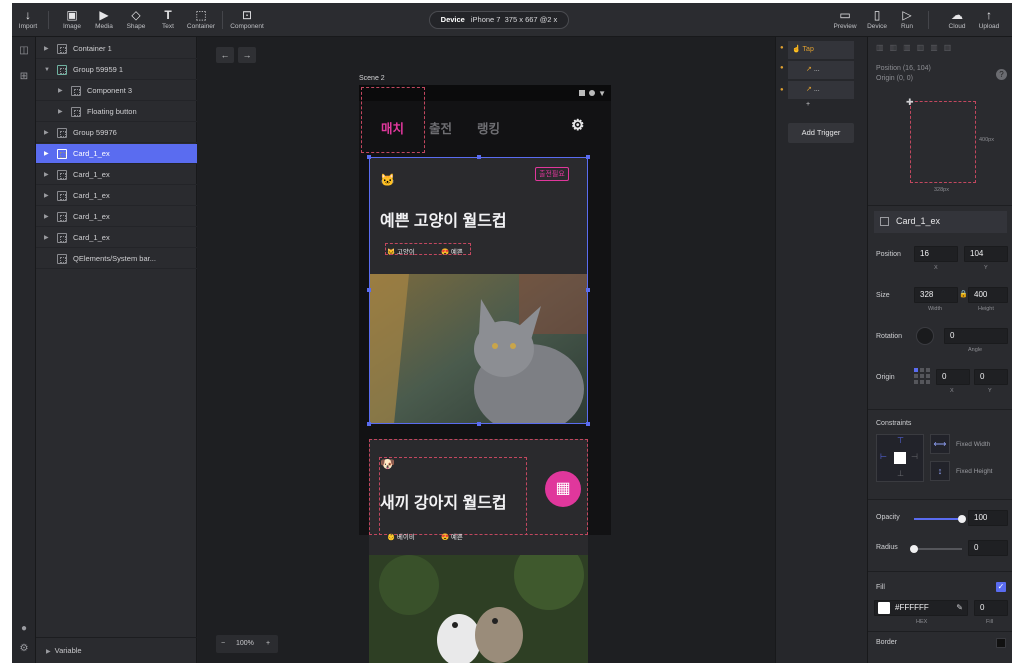  Describe the element at coordinates (976, 336) in the screenshot. I see `rotation-angle-input: 0` at that location.